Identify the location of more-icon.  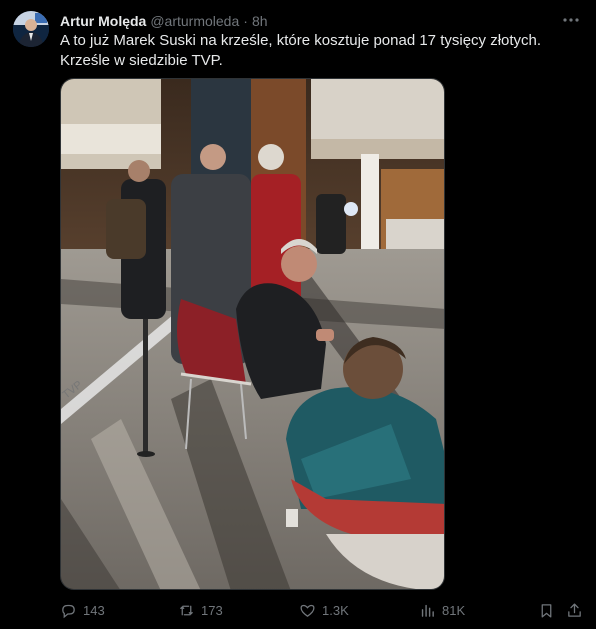
(571, 20).